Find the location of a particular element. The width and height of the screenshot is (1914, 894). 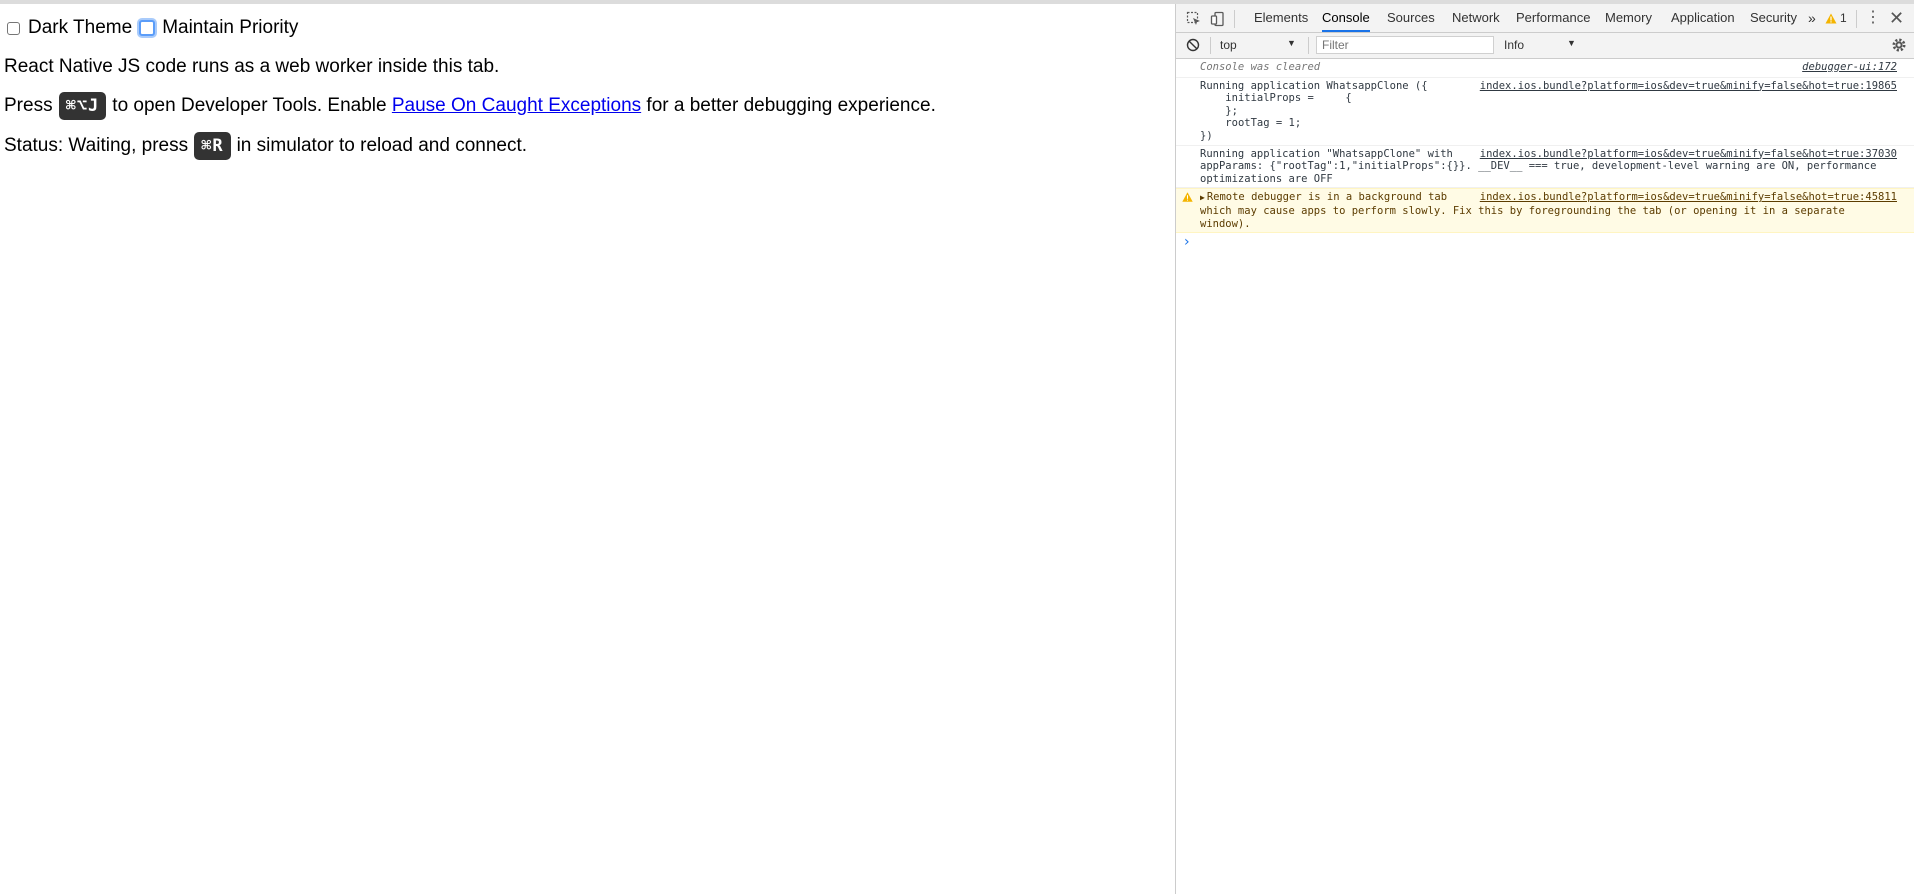

log-level-selector: Info is located at coordinates (1514, 45).